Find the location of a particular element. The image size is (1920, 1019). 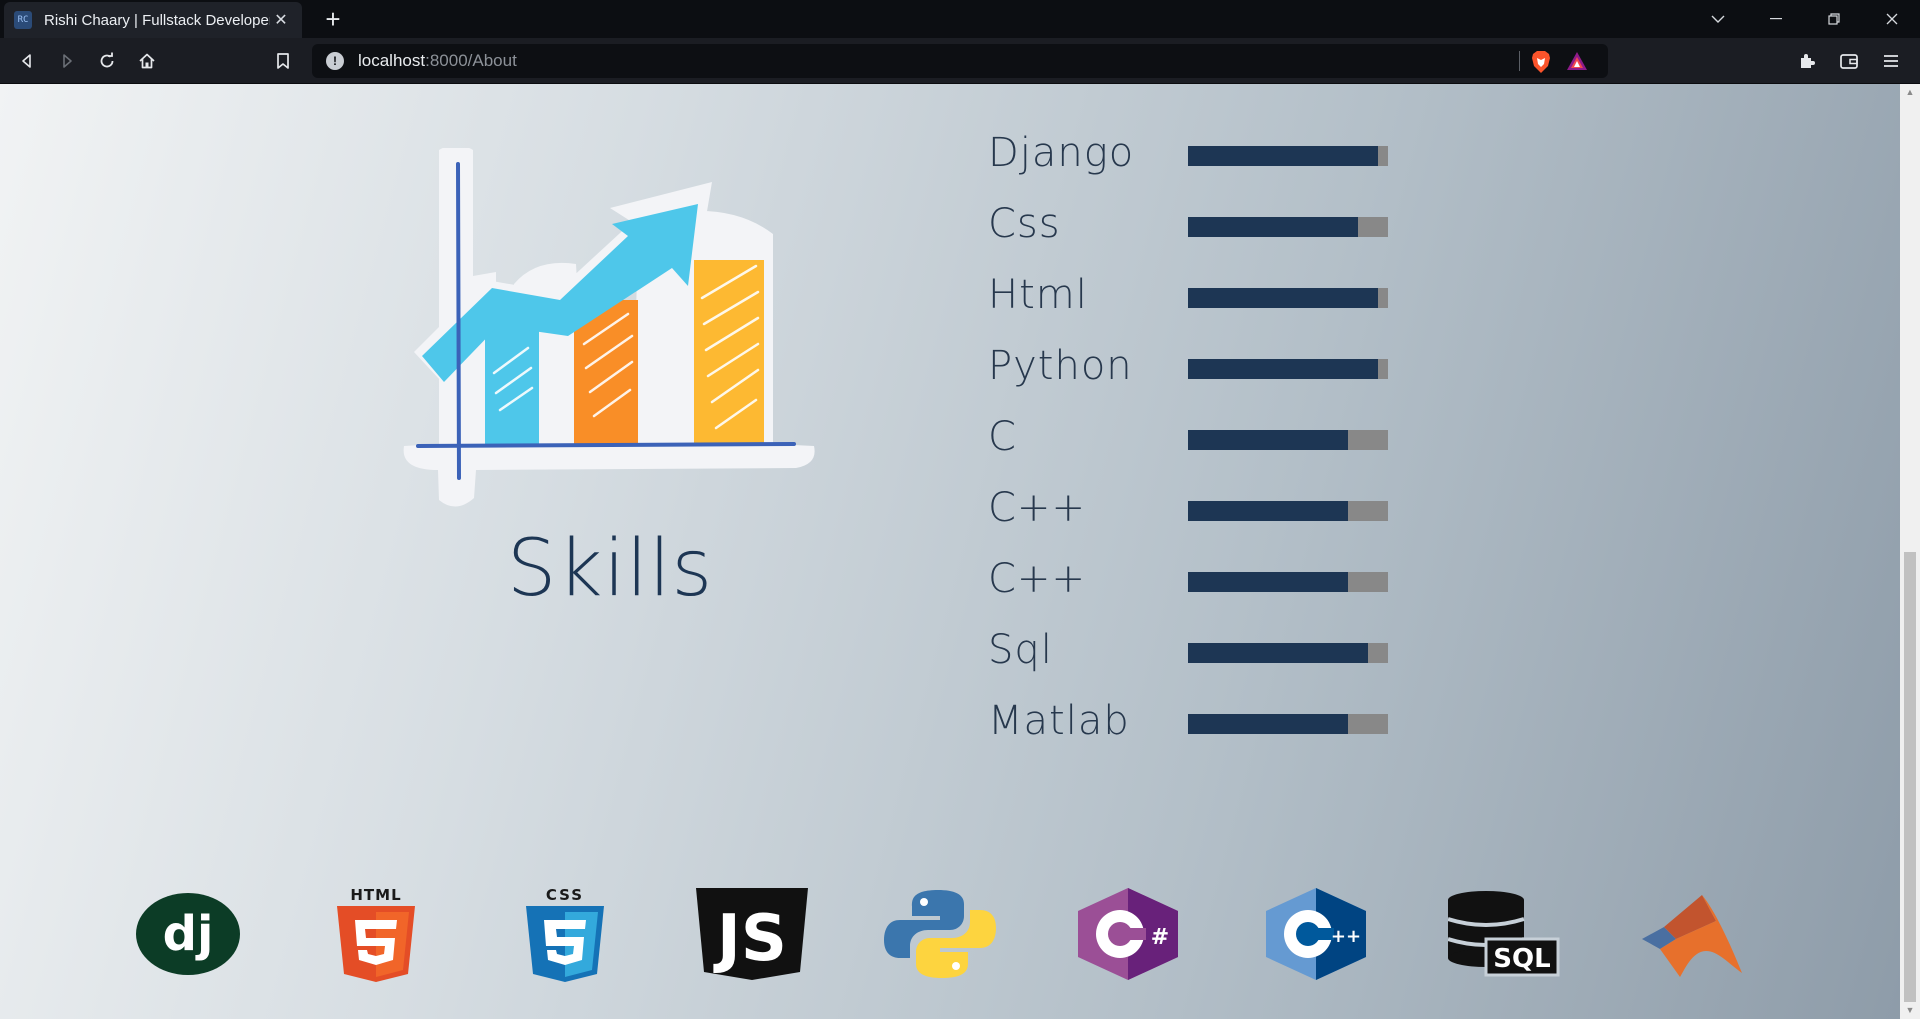

python-logo-icon is located at coordinates (940, 934).